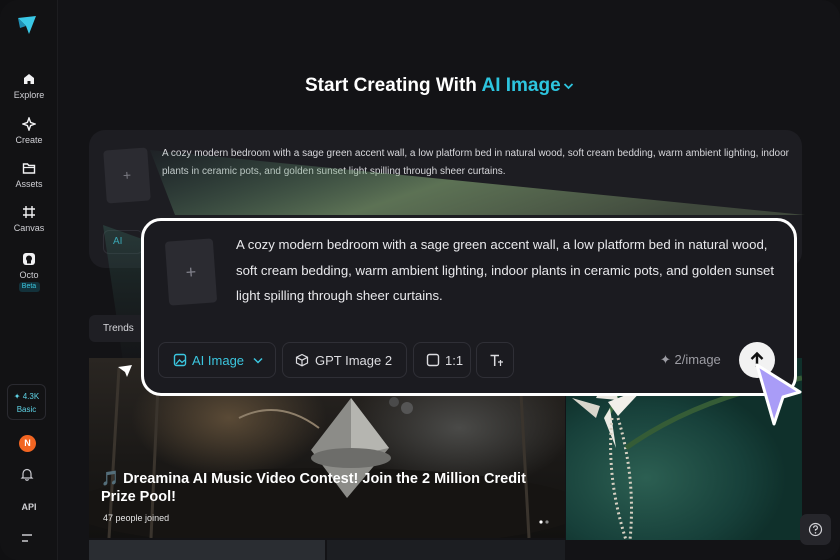 This screenshot has width=840, height=560. I want to click on sidebar-item-explore: Explore, so click(29, 86).